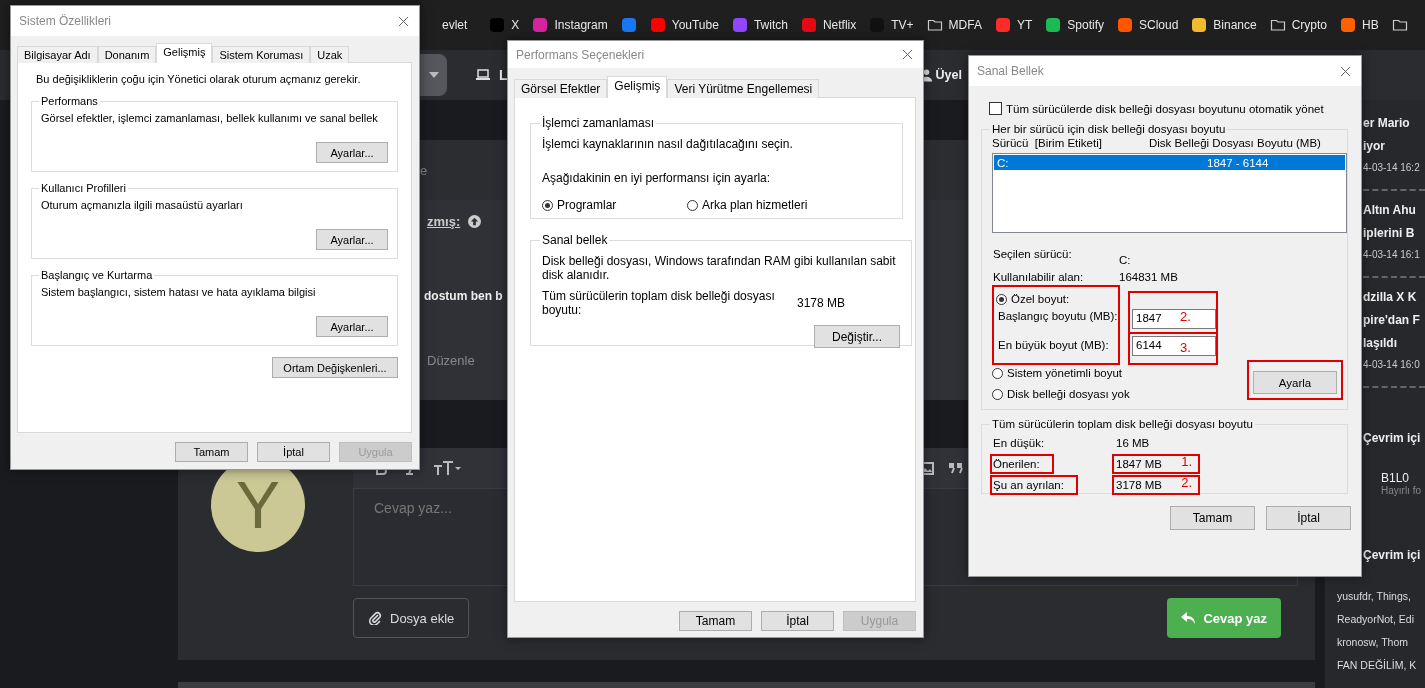  What do you see at coordinates (1169, 162) in the screenshot?
I see `drive-row: C: 1847 - 6144` at bounding box center [1169, 162].